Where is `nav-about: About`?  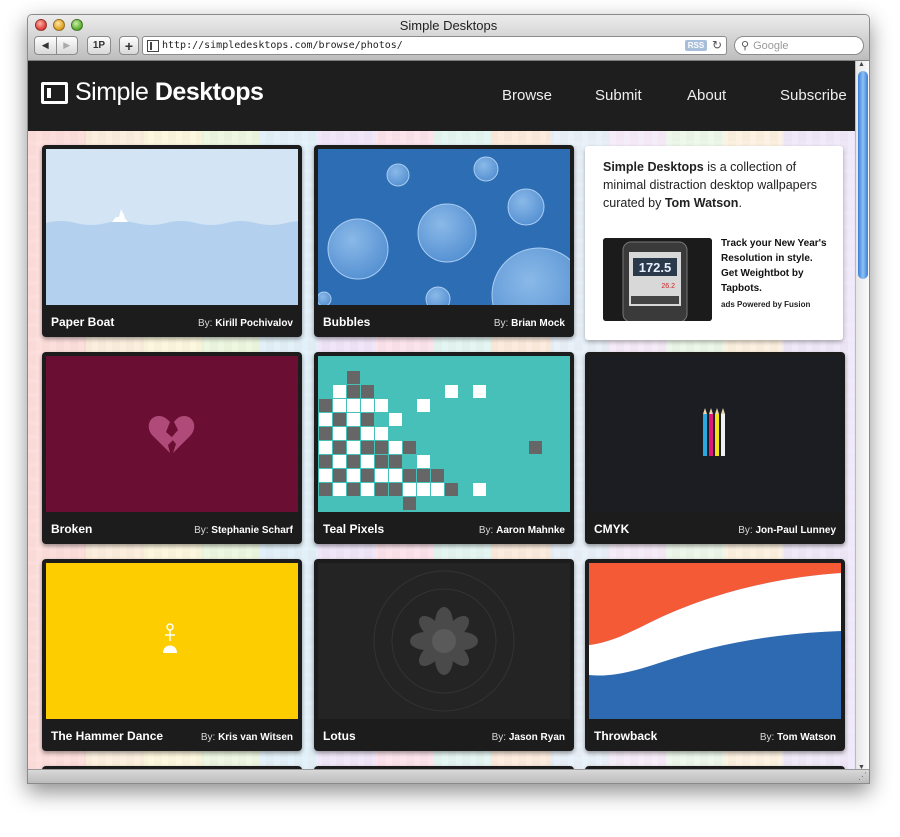 nav-about: About is located at coordinates (706, 95).